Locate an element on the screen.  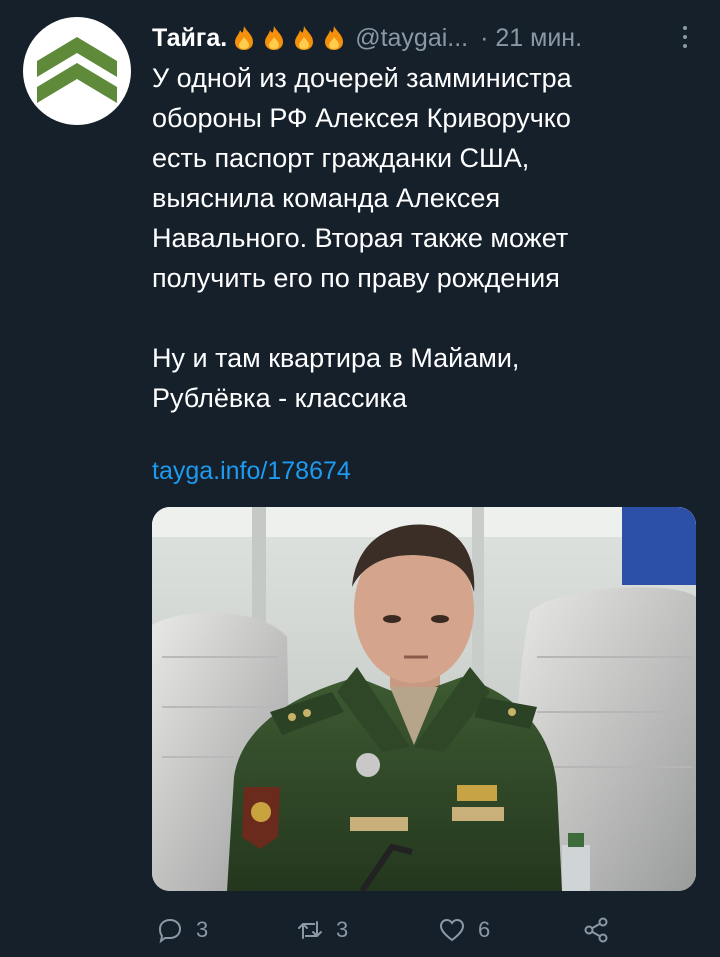
like-count: 6 is located at coordinates (484, 929).